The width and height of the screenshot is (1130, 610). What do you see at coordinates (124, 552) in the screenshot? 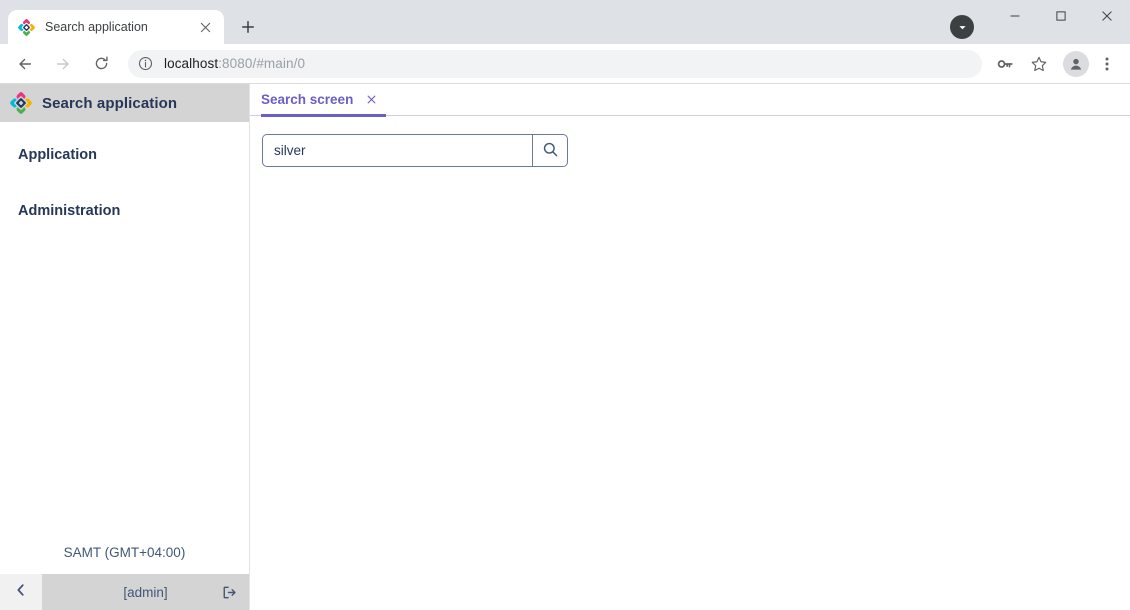
I see `timezone-label: SAMT (GMT+04:00)` at bounding box center [124, 552].